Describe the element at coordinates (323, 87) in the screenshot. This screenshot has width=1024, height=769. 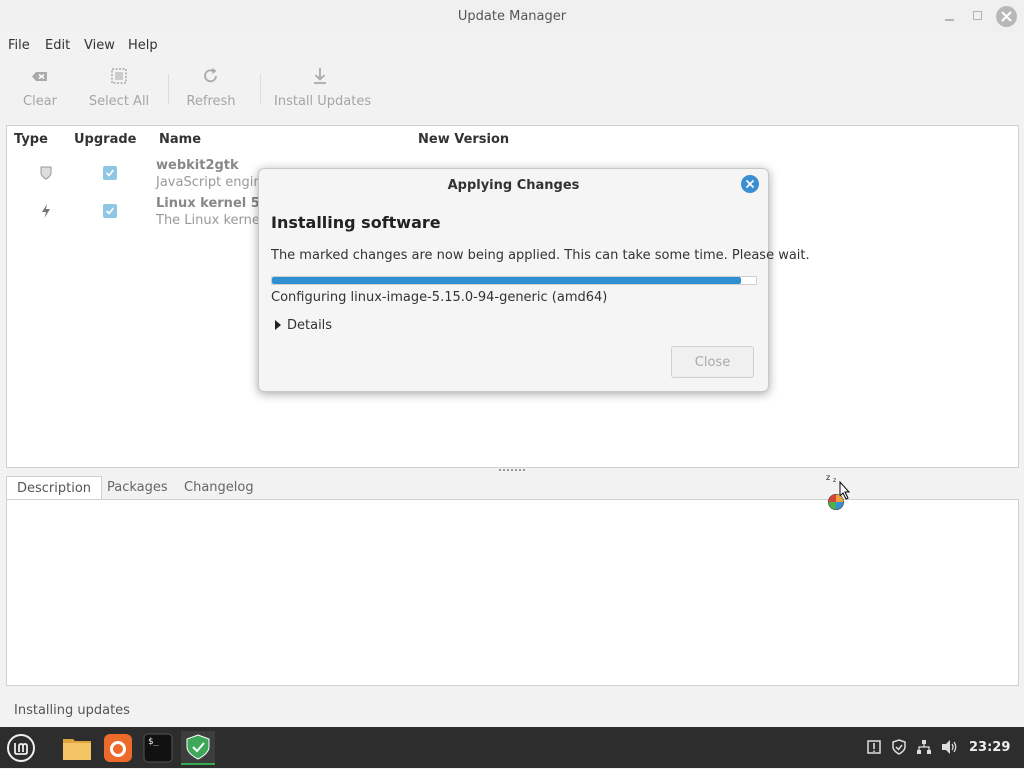
I see `install-updates-button: Install Updates` at that location.